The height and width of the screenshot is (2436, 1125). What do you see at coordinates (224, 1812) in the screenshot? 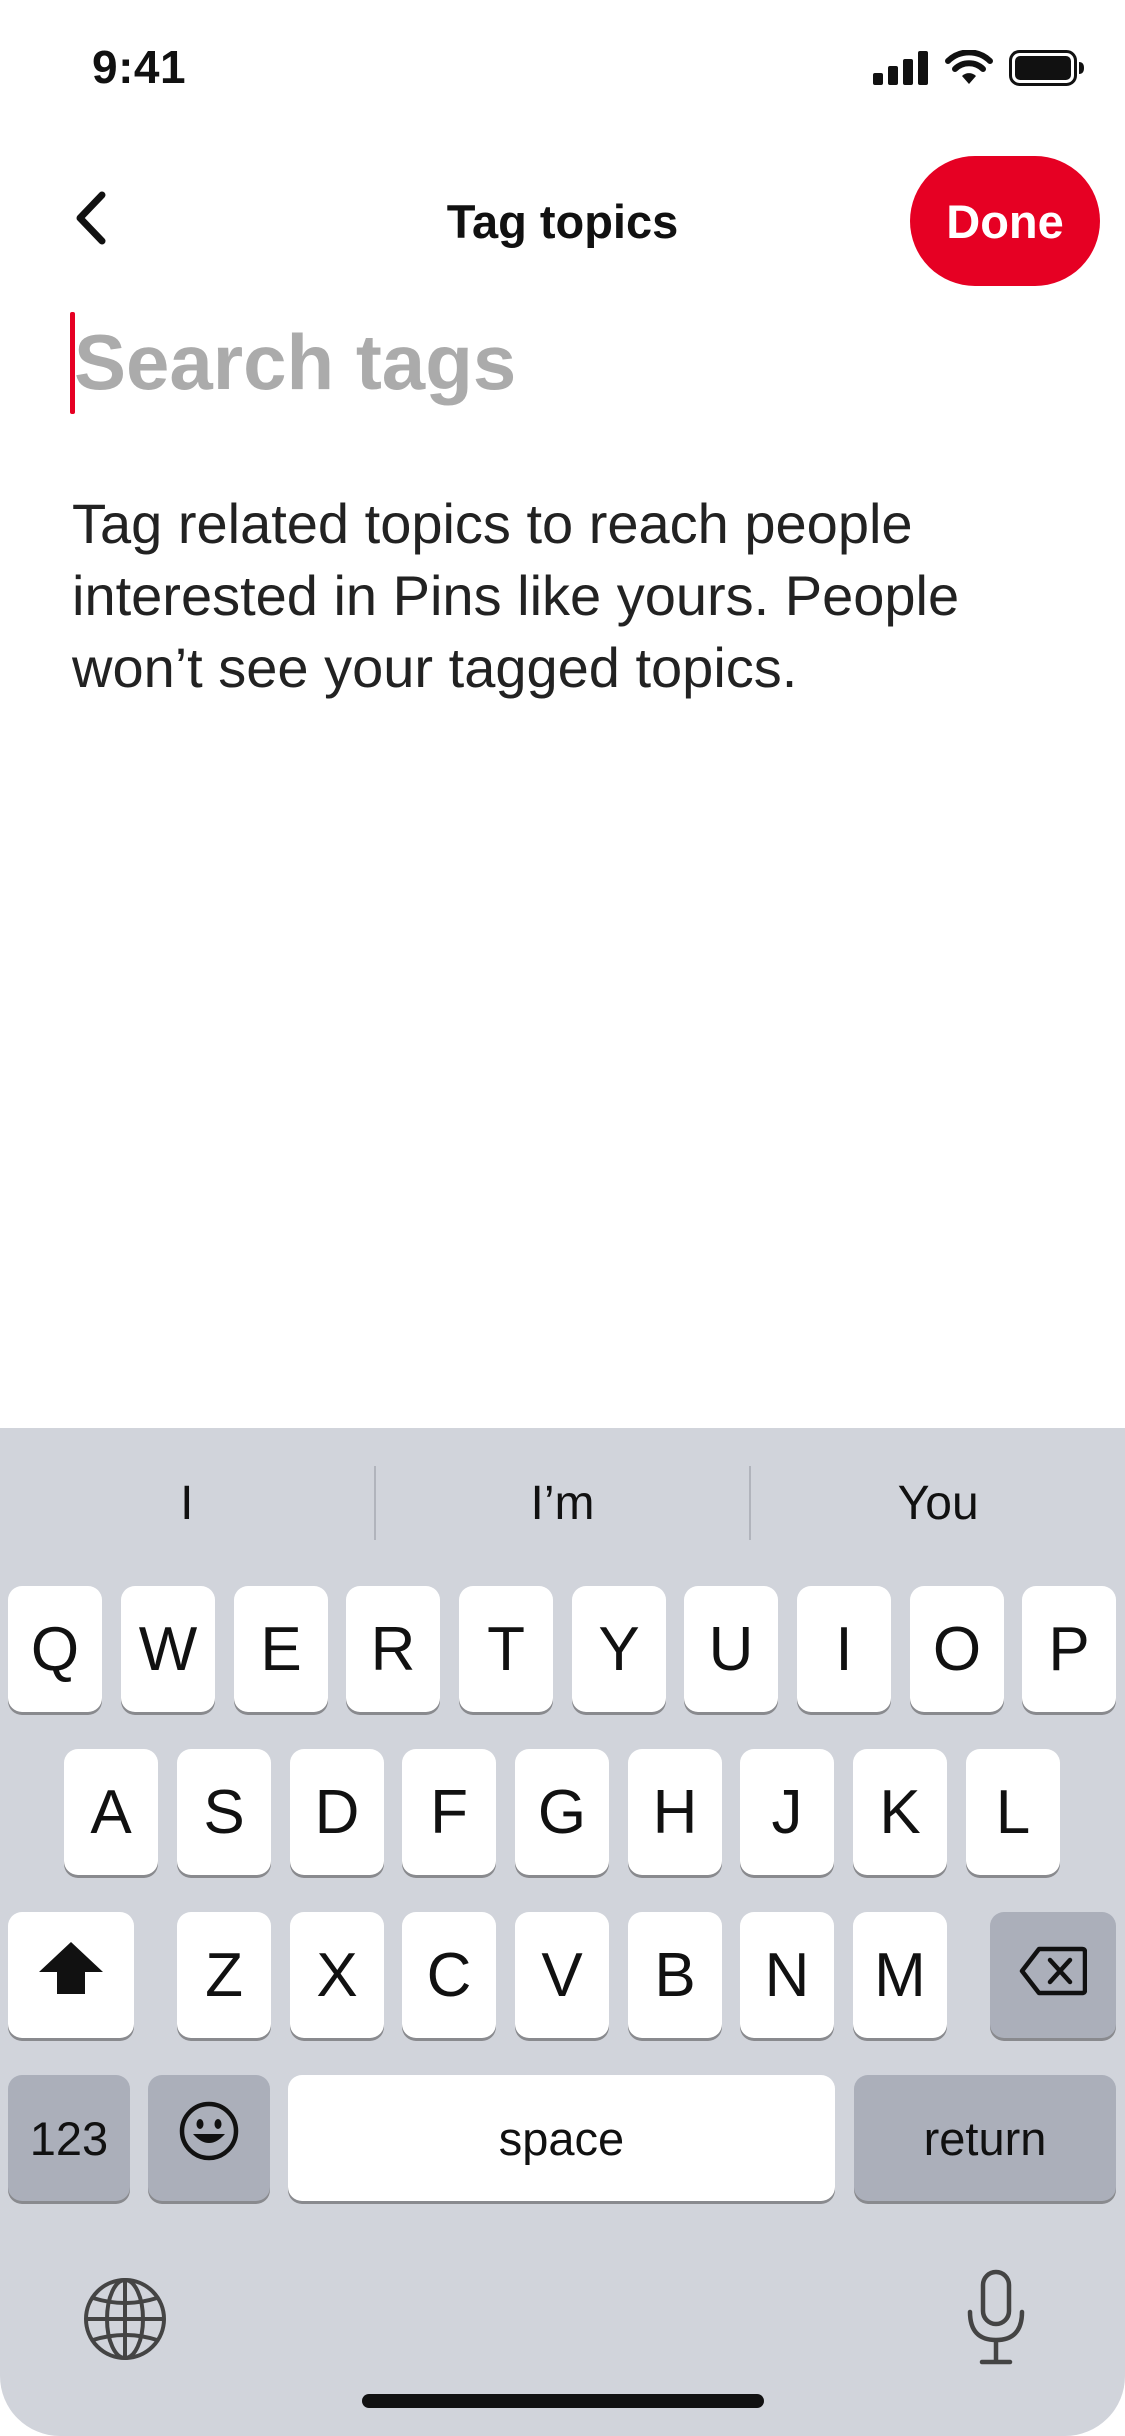
I see `key-s: S` at bounding box center [224, 1812].